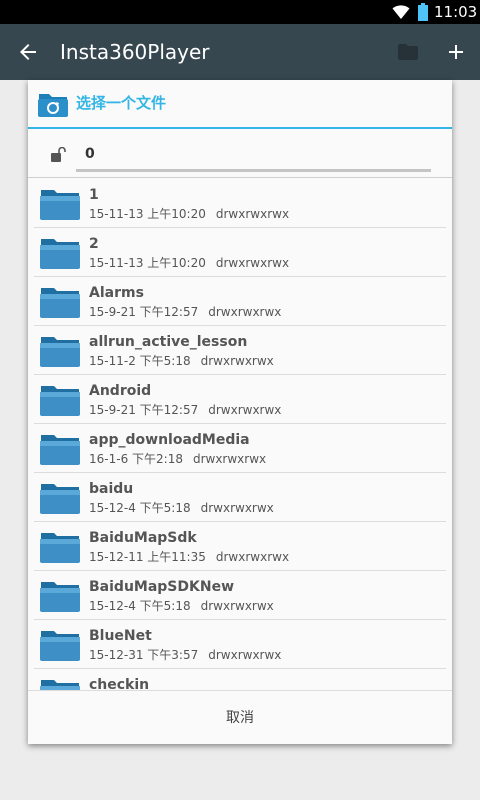 The height and width of the screenshot is (800, 480). I want to click on cancel-button: 取消, so click(240, 718).